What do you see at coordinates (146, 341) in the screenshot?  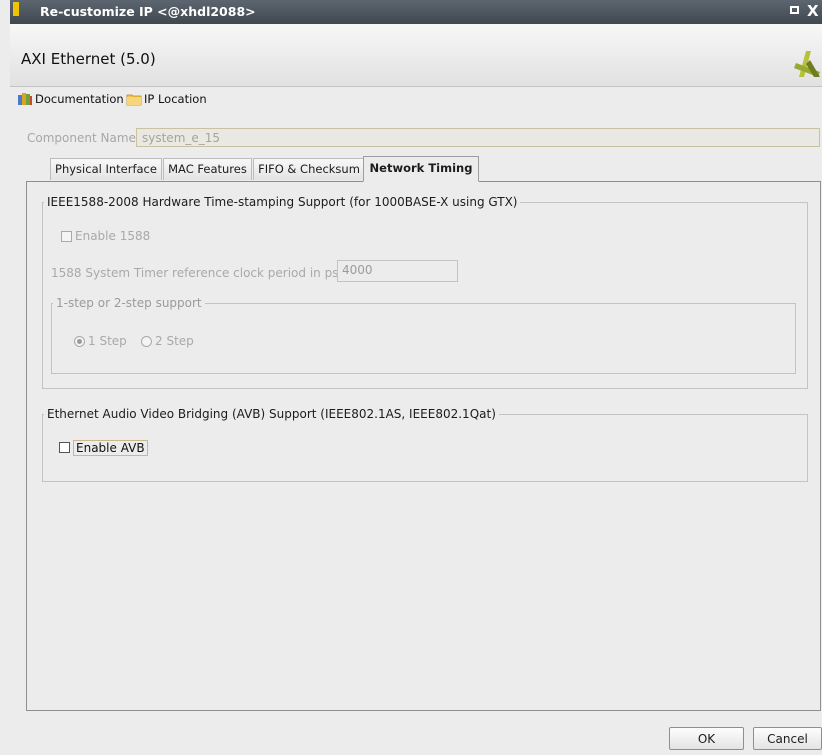 I see `two-step-radio` at bounding box center [146, 341].